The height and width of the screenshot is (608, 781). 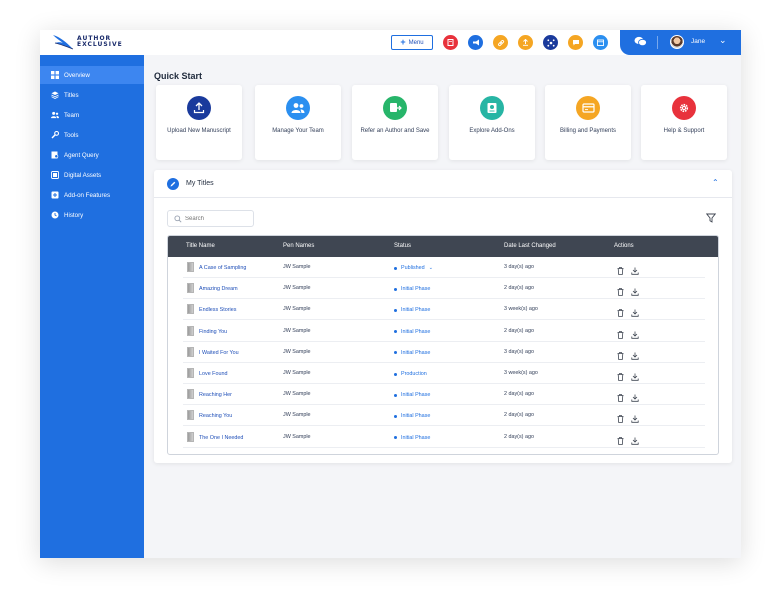 I want to click on status-label: Published, so click(x=413, y=268).